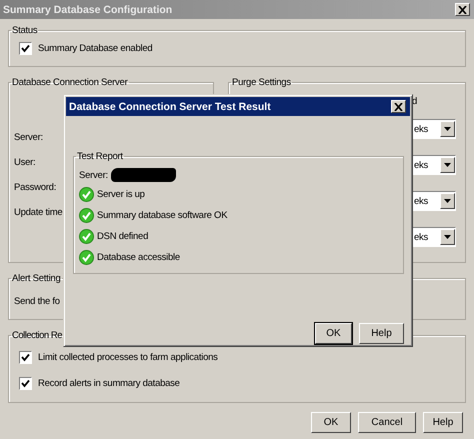 The height and width of the screenshot is (439, 474). Describe the element at coordinates (69, 82) in the screenshot. I see `group-title: Database Connection Server` at that location.